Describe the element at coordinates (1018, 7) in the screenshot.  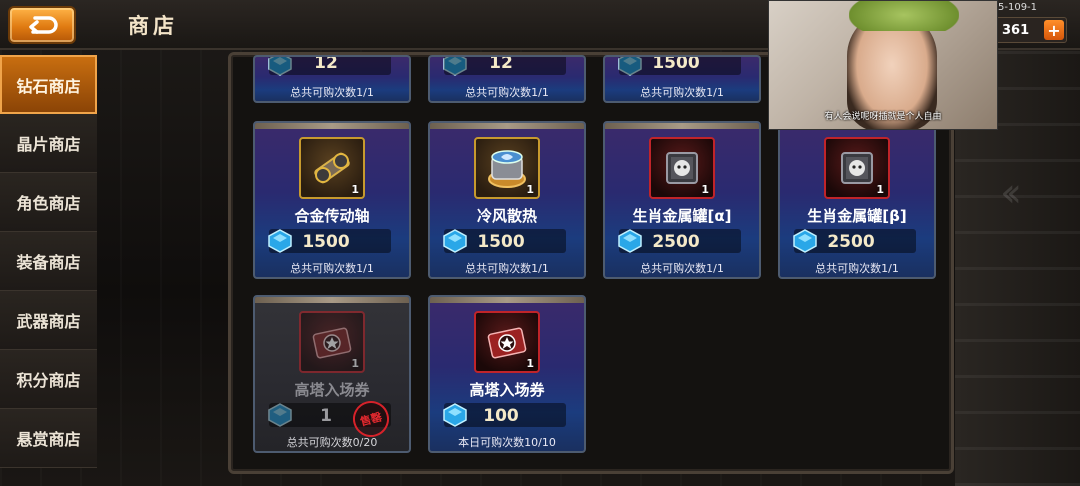
I see `level-indicator: 5-109-1` at that location.